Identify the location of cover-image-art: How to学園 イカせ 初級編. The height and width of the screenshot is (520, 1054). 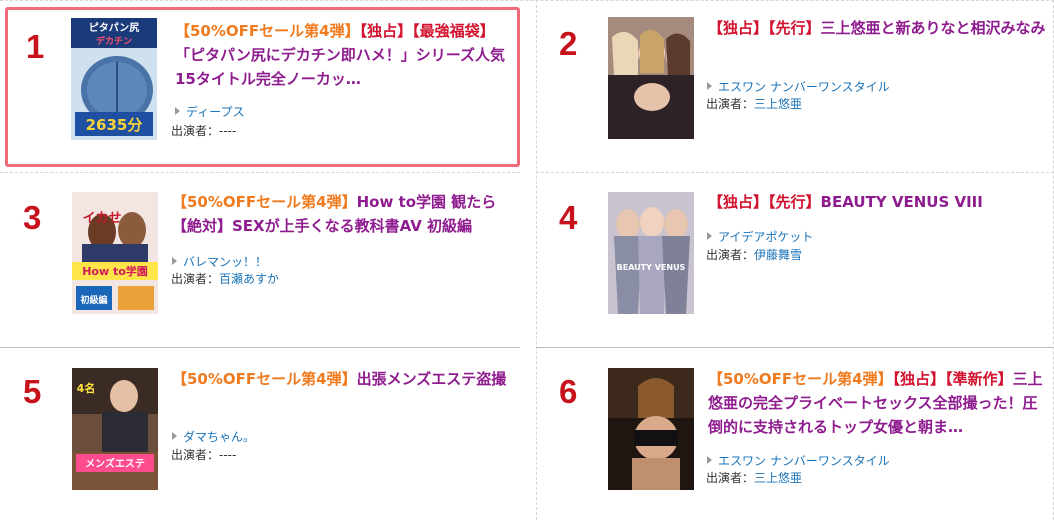
(115, 253).